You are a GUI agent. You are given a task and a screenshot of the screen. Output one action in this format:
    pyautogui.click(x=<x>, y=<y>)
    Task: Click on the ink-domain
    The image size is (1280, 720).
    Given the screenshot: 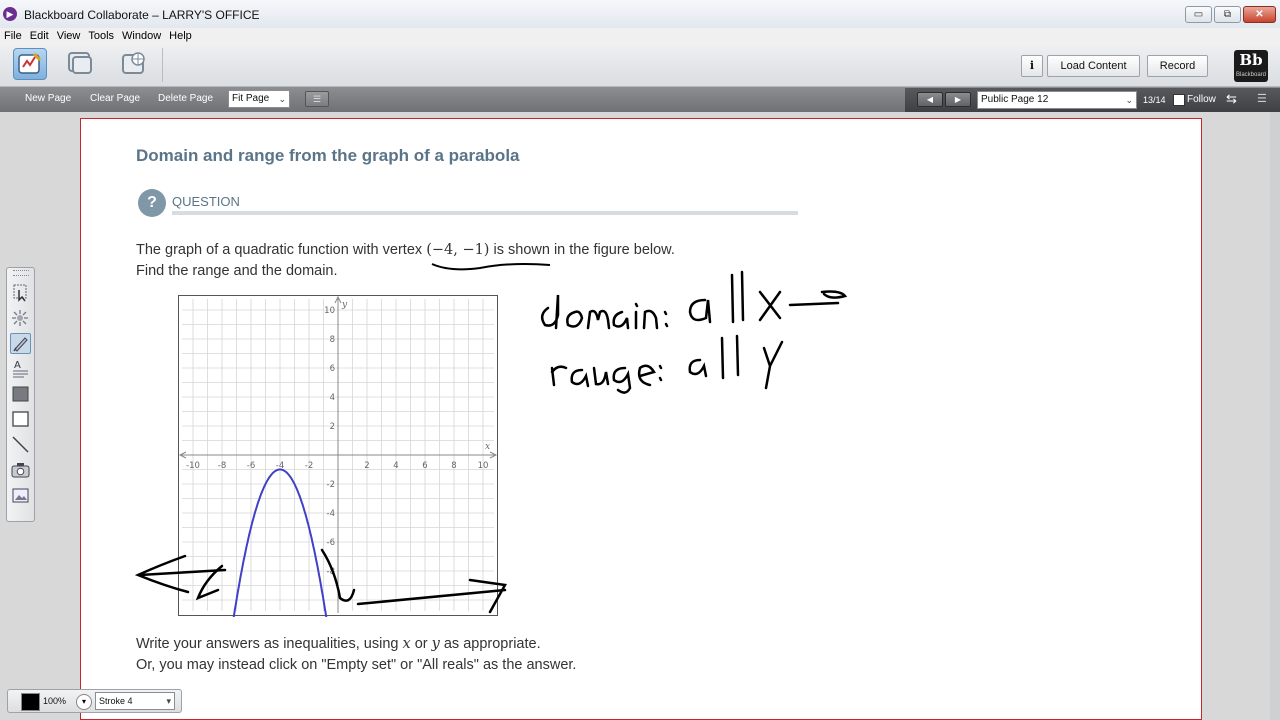 What is the action you would take?
    pyautogui.click(x=694, y=300)
    